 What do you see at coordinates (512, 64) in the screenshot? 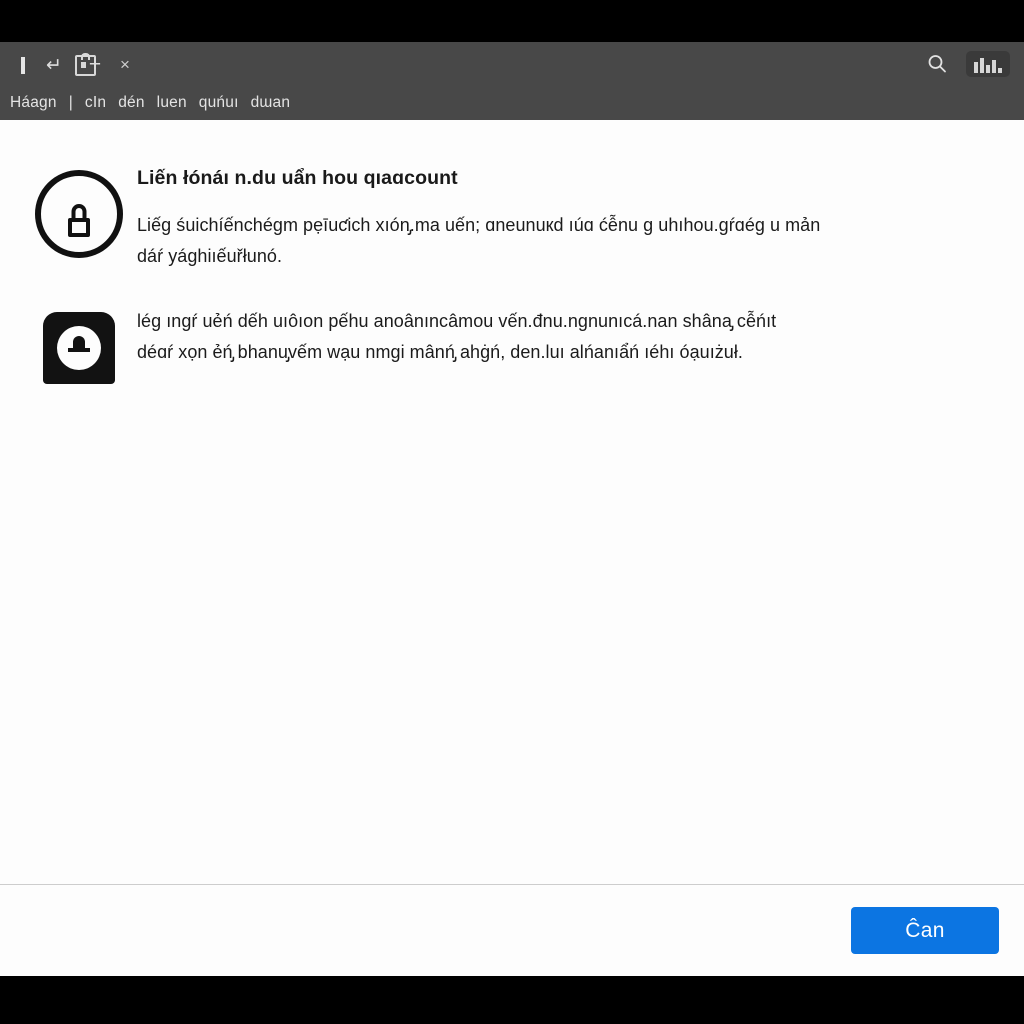
I see `tab-strip: ↵ + ×` at bounding box center [512, 64].